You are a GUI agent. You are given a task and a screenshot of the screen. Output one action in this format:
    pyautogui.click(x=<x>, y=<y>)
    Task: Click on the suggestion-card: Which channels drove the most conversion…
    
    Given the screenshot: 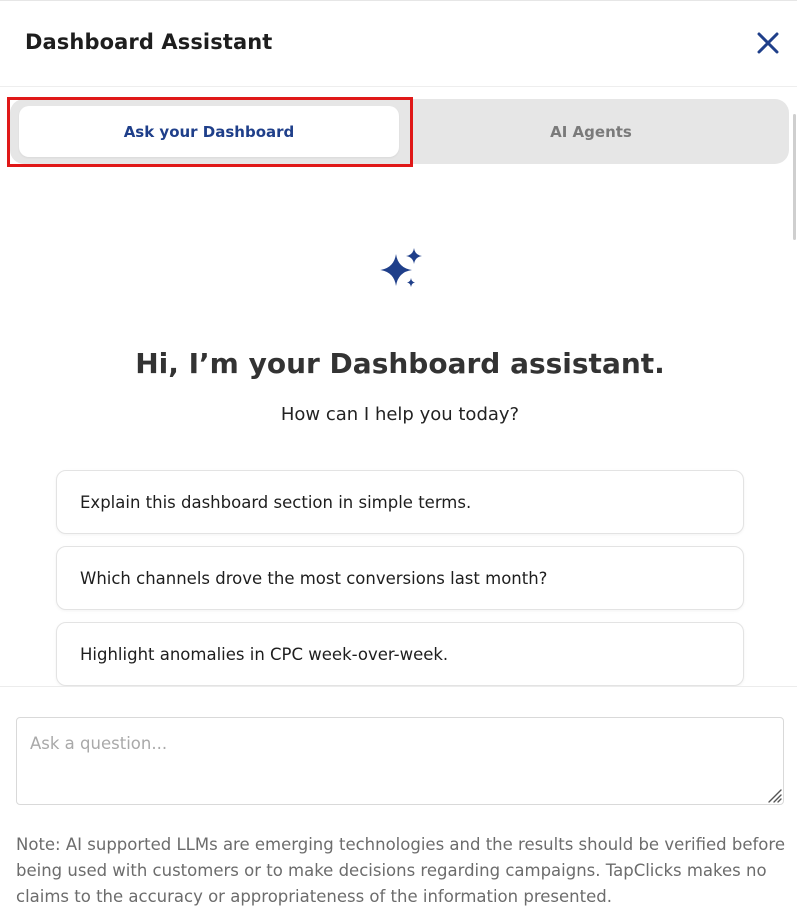 What is the action you would take?
    pyautogui.click(x=400, y=578)
    